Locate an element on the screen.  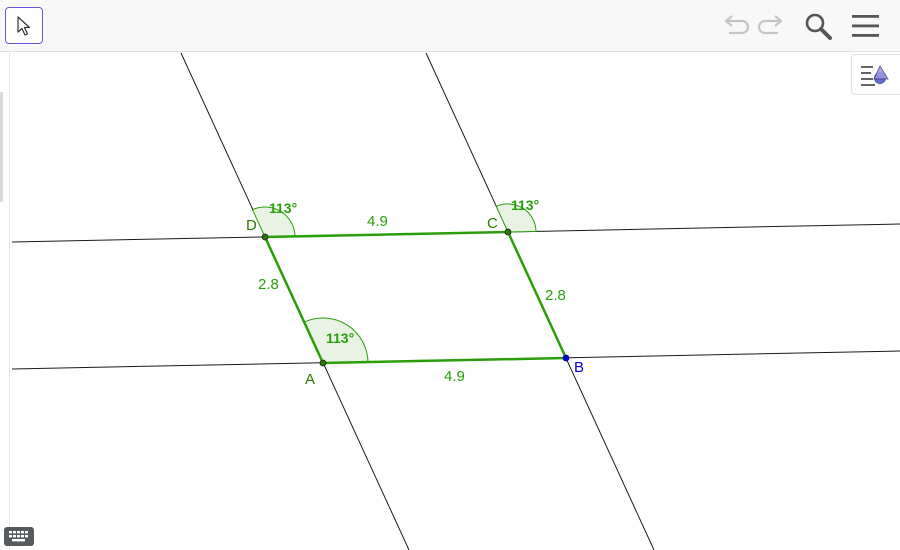
hamburger-menu-icon is located at coordinates (866, 26).